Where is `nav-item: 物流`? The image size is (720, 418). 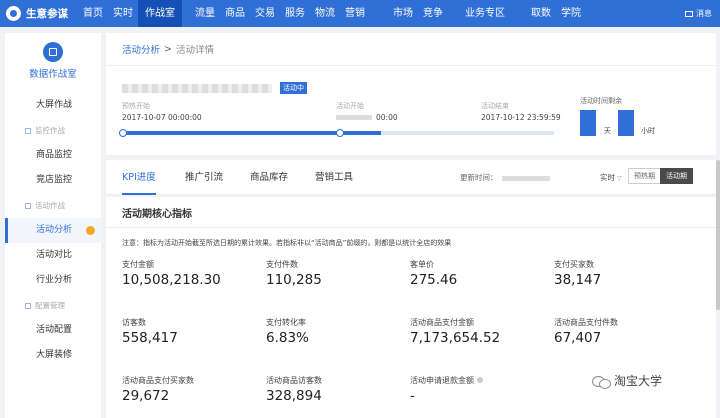 nav-item: 物流 is located at coordinates (325, 13).